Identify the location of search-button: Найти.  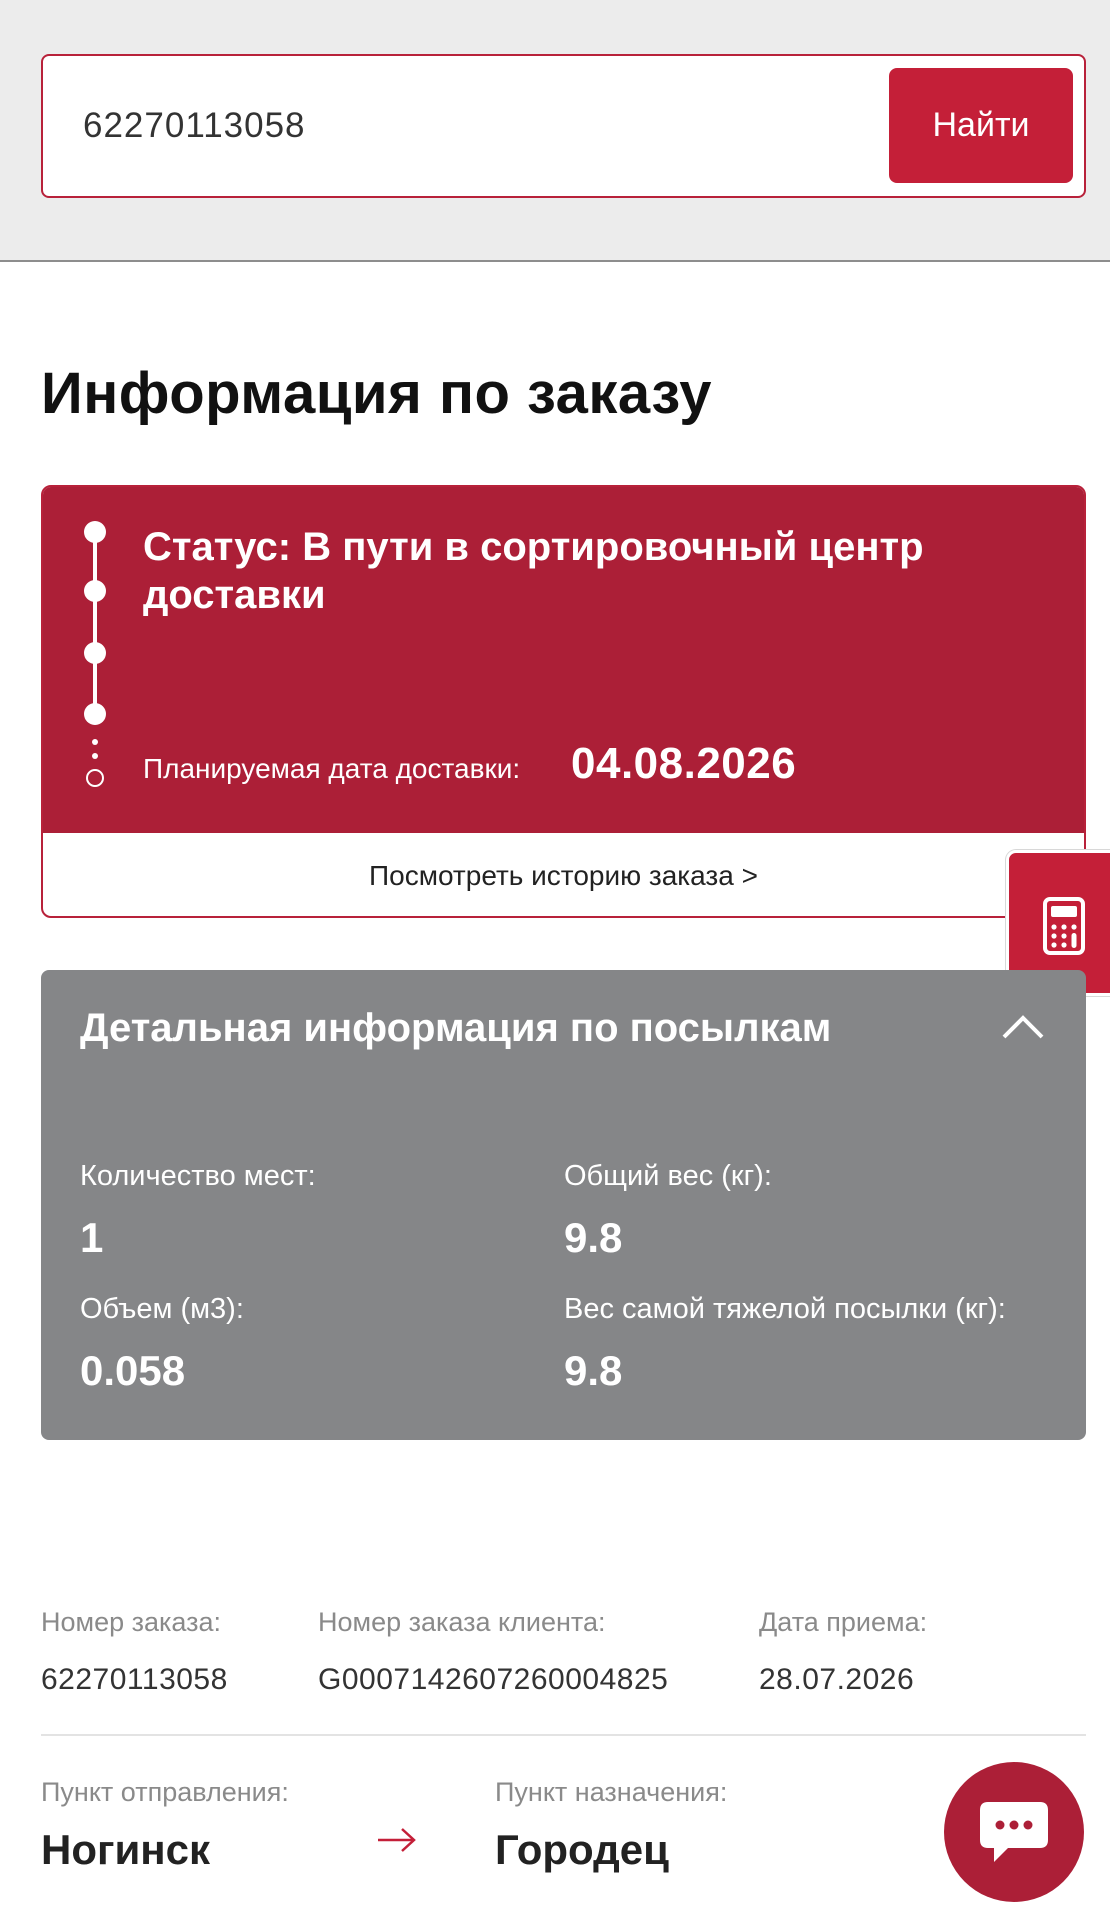
(981, 125).